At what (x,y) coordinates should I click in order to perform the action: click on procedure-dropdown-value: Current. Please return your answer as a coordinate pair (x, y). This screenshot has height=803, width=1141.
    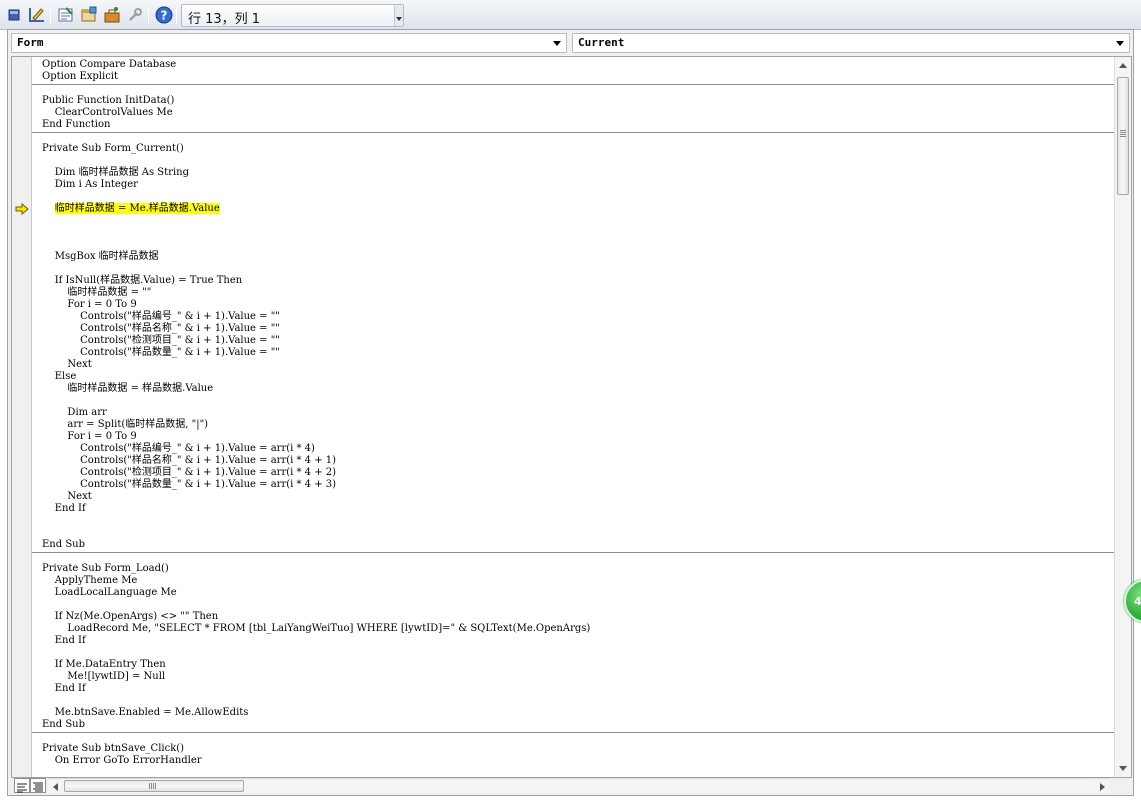
    Looking at the image, I should click on (601, 42).